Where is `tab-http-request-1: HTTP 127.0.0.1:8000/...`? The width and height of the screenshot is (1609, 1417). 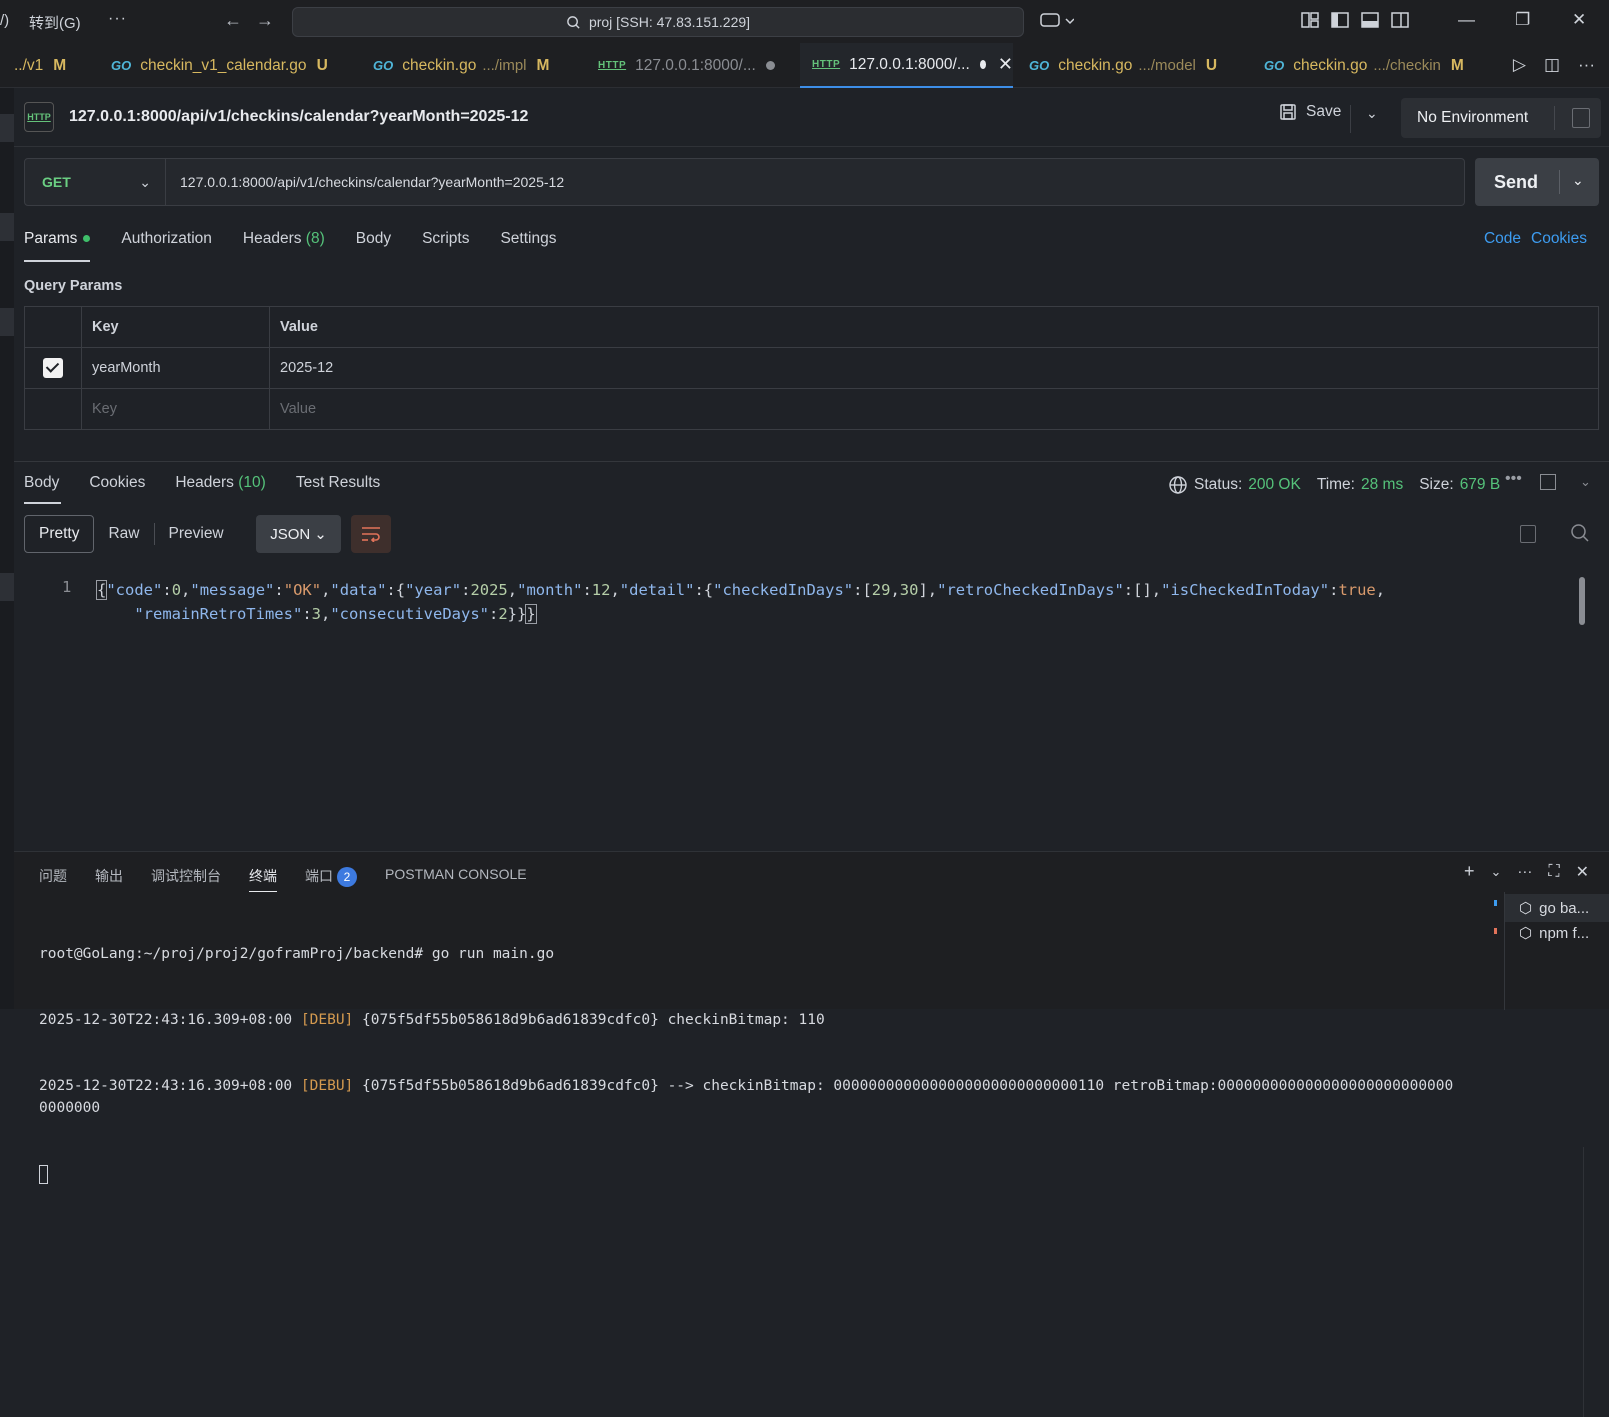 tab-http-request-1: HTTP 127.0.0.1:8000/... is located at coordinates (686, 65).